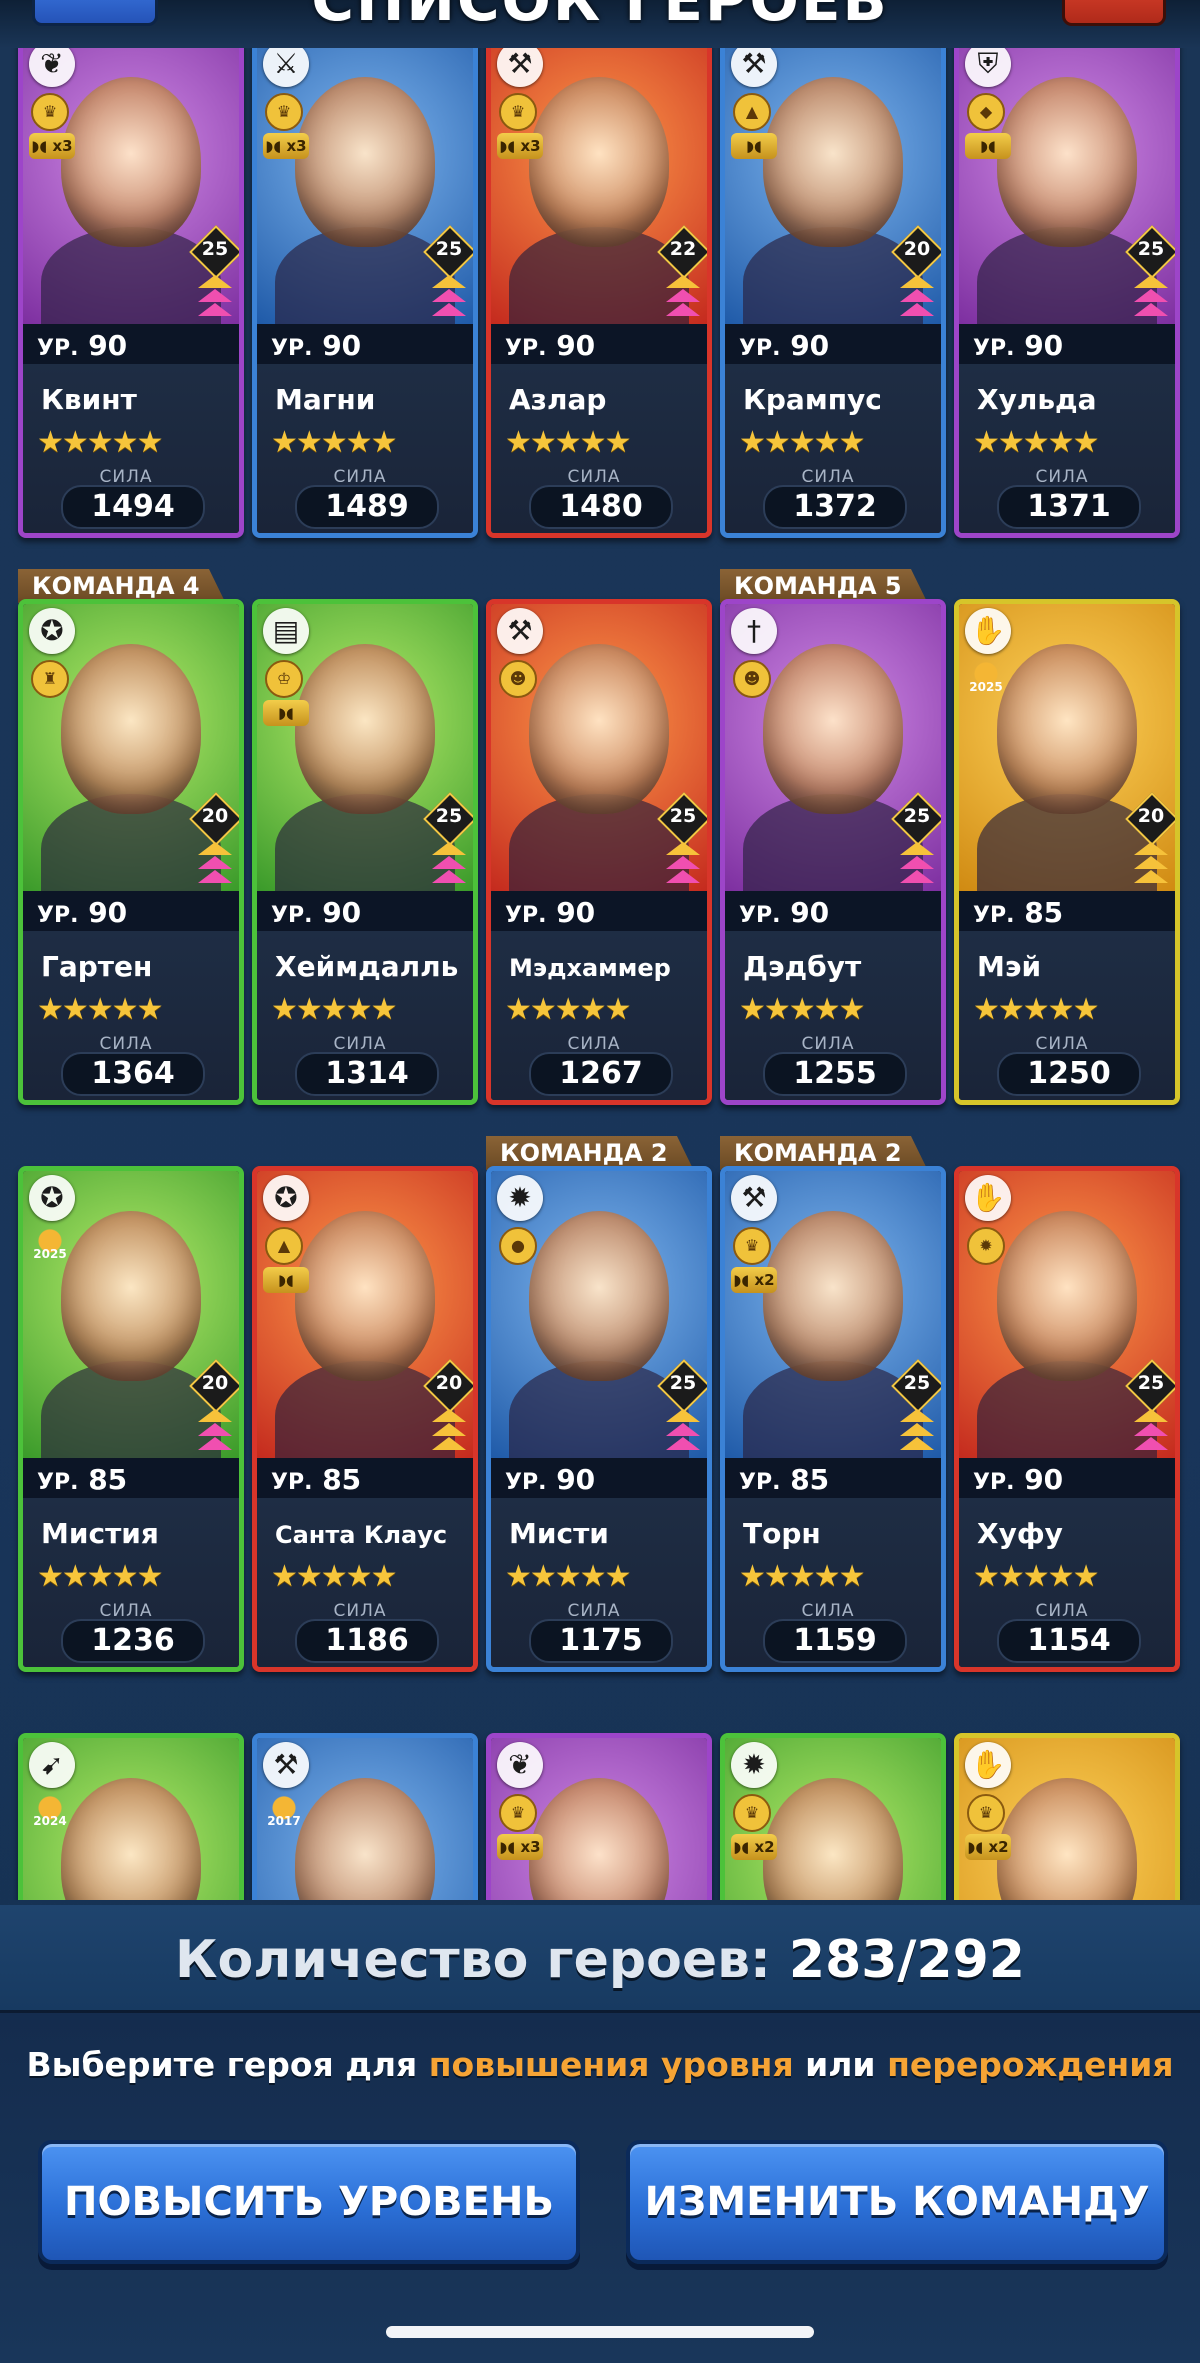  I want to click on hero-name: Мэдхаммер, so click(590, 968).